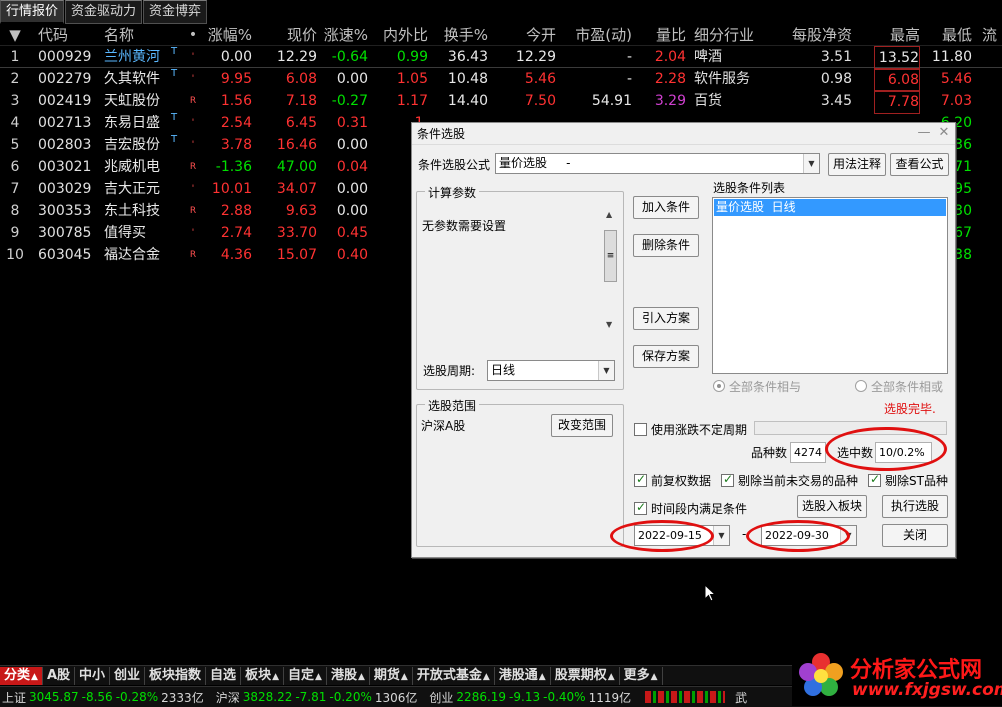  What do you see at coordinates (551, 370) in the screenshot?
I see `period-select: 日线 ▼` at bounding box center [551, 370].